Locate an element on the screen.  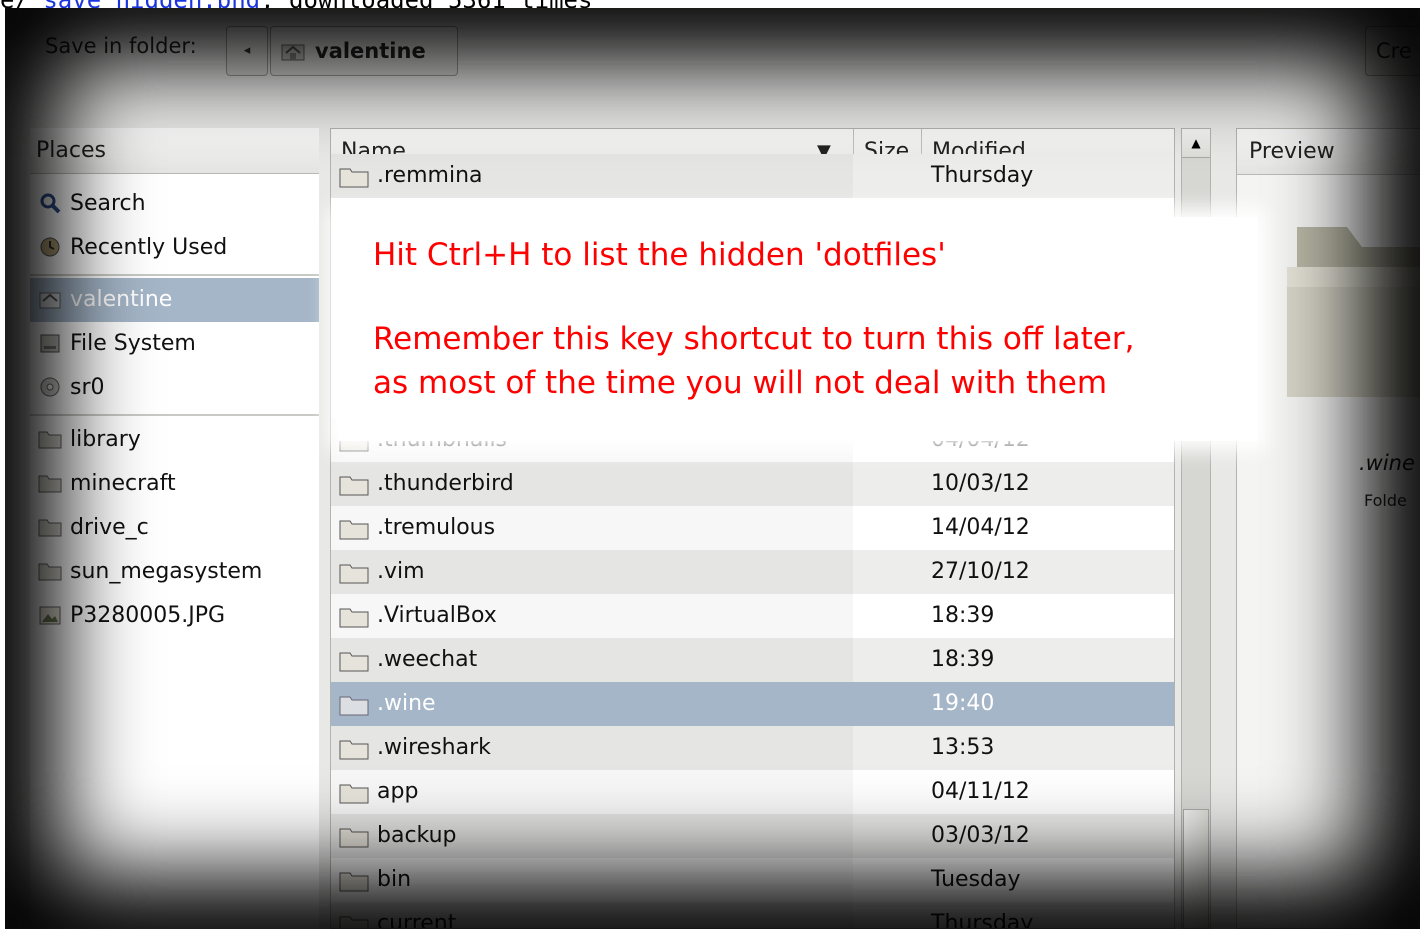
file-modified: Tuesday is located at coordinates (976, 879).